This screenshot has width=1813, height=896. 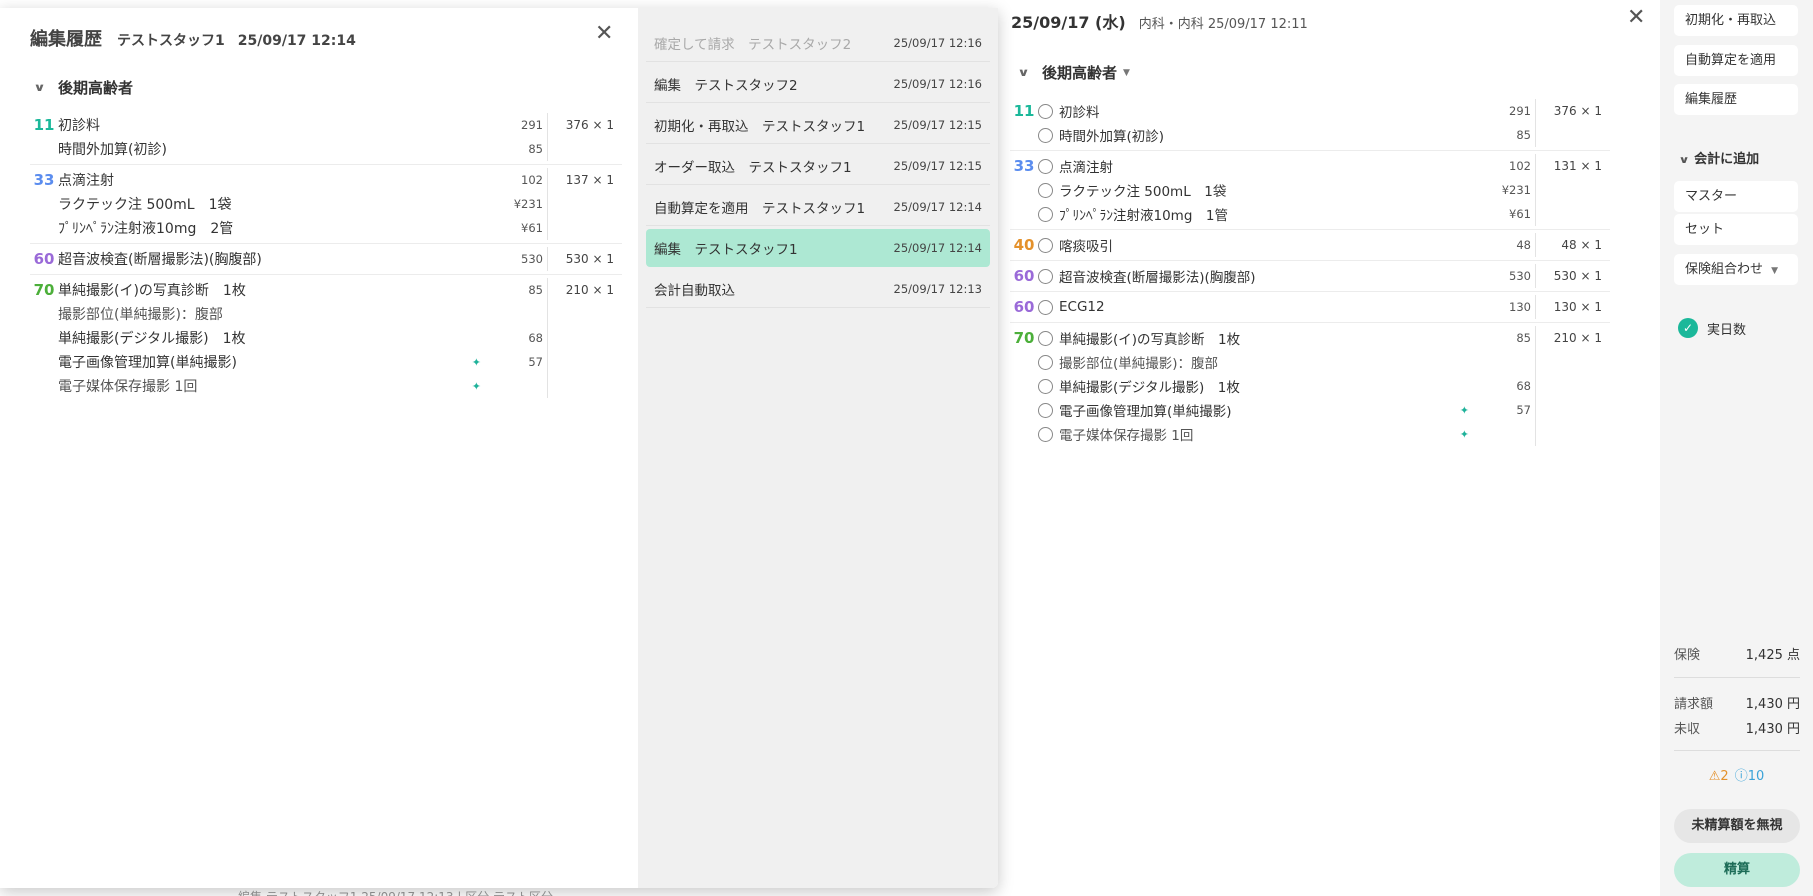 I want to click on item-label: 撮影部位(単純撮影)：腹部, so click(x=140, y=315).